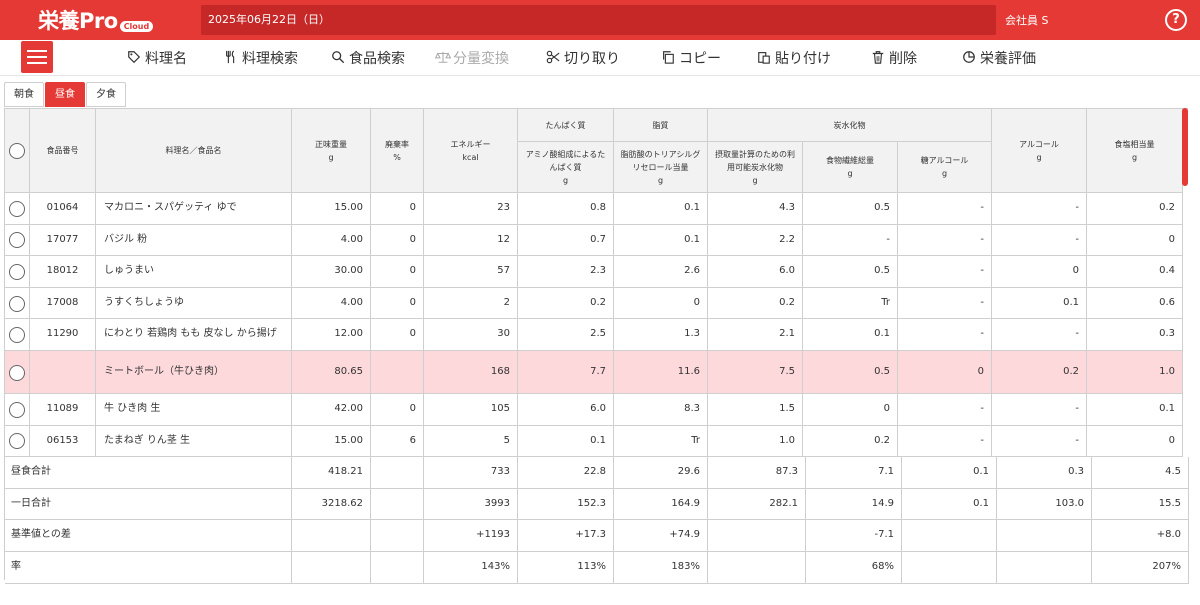  What do you see at coordinates (566, 410) in the screenshot?
I see `value-protein: 6.0` at bounding box center [566, 410].